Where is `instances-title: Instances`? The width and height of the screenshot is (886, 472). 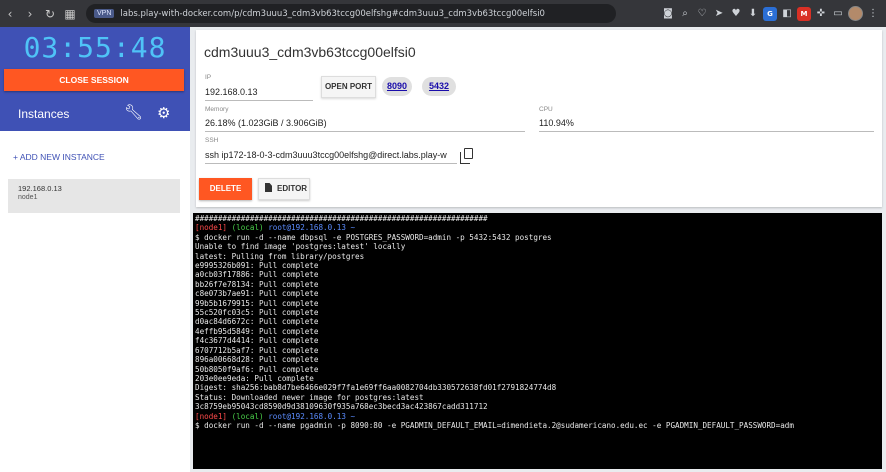 instances-title: Instances is located at coordinates (44, 114).